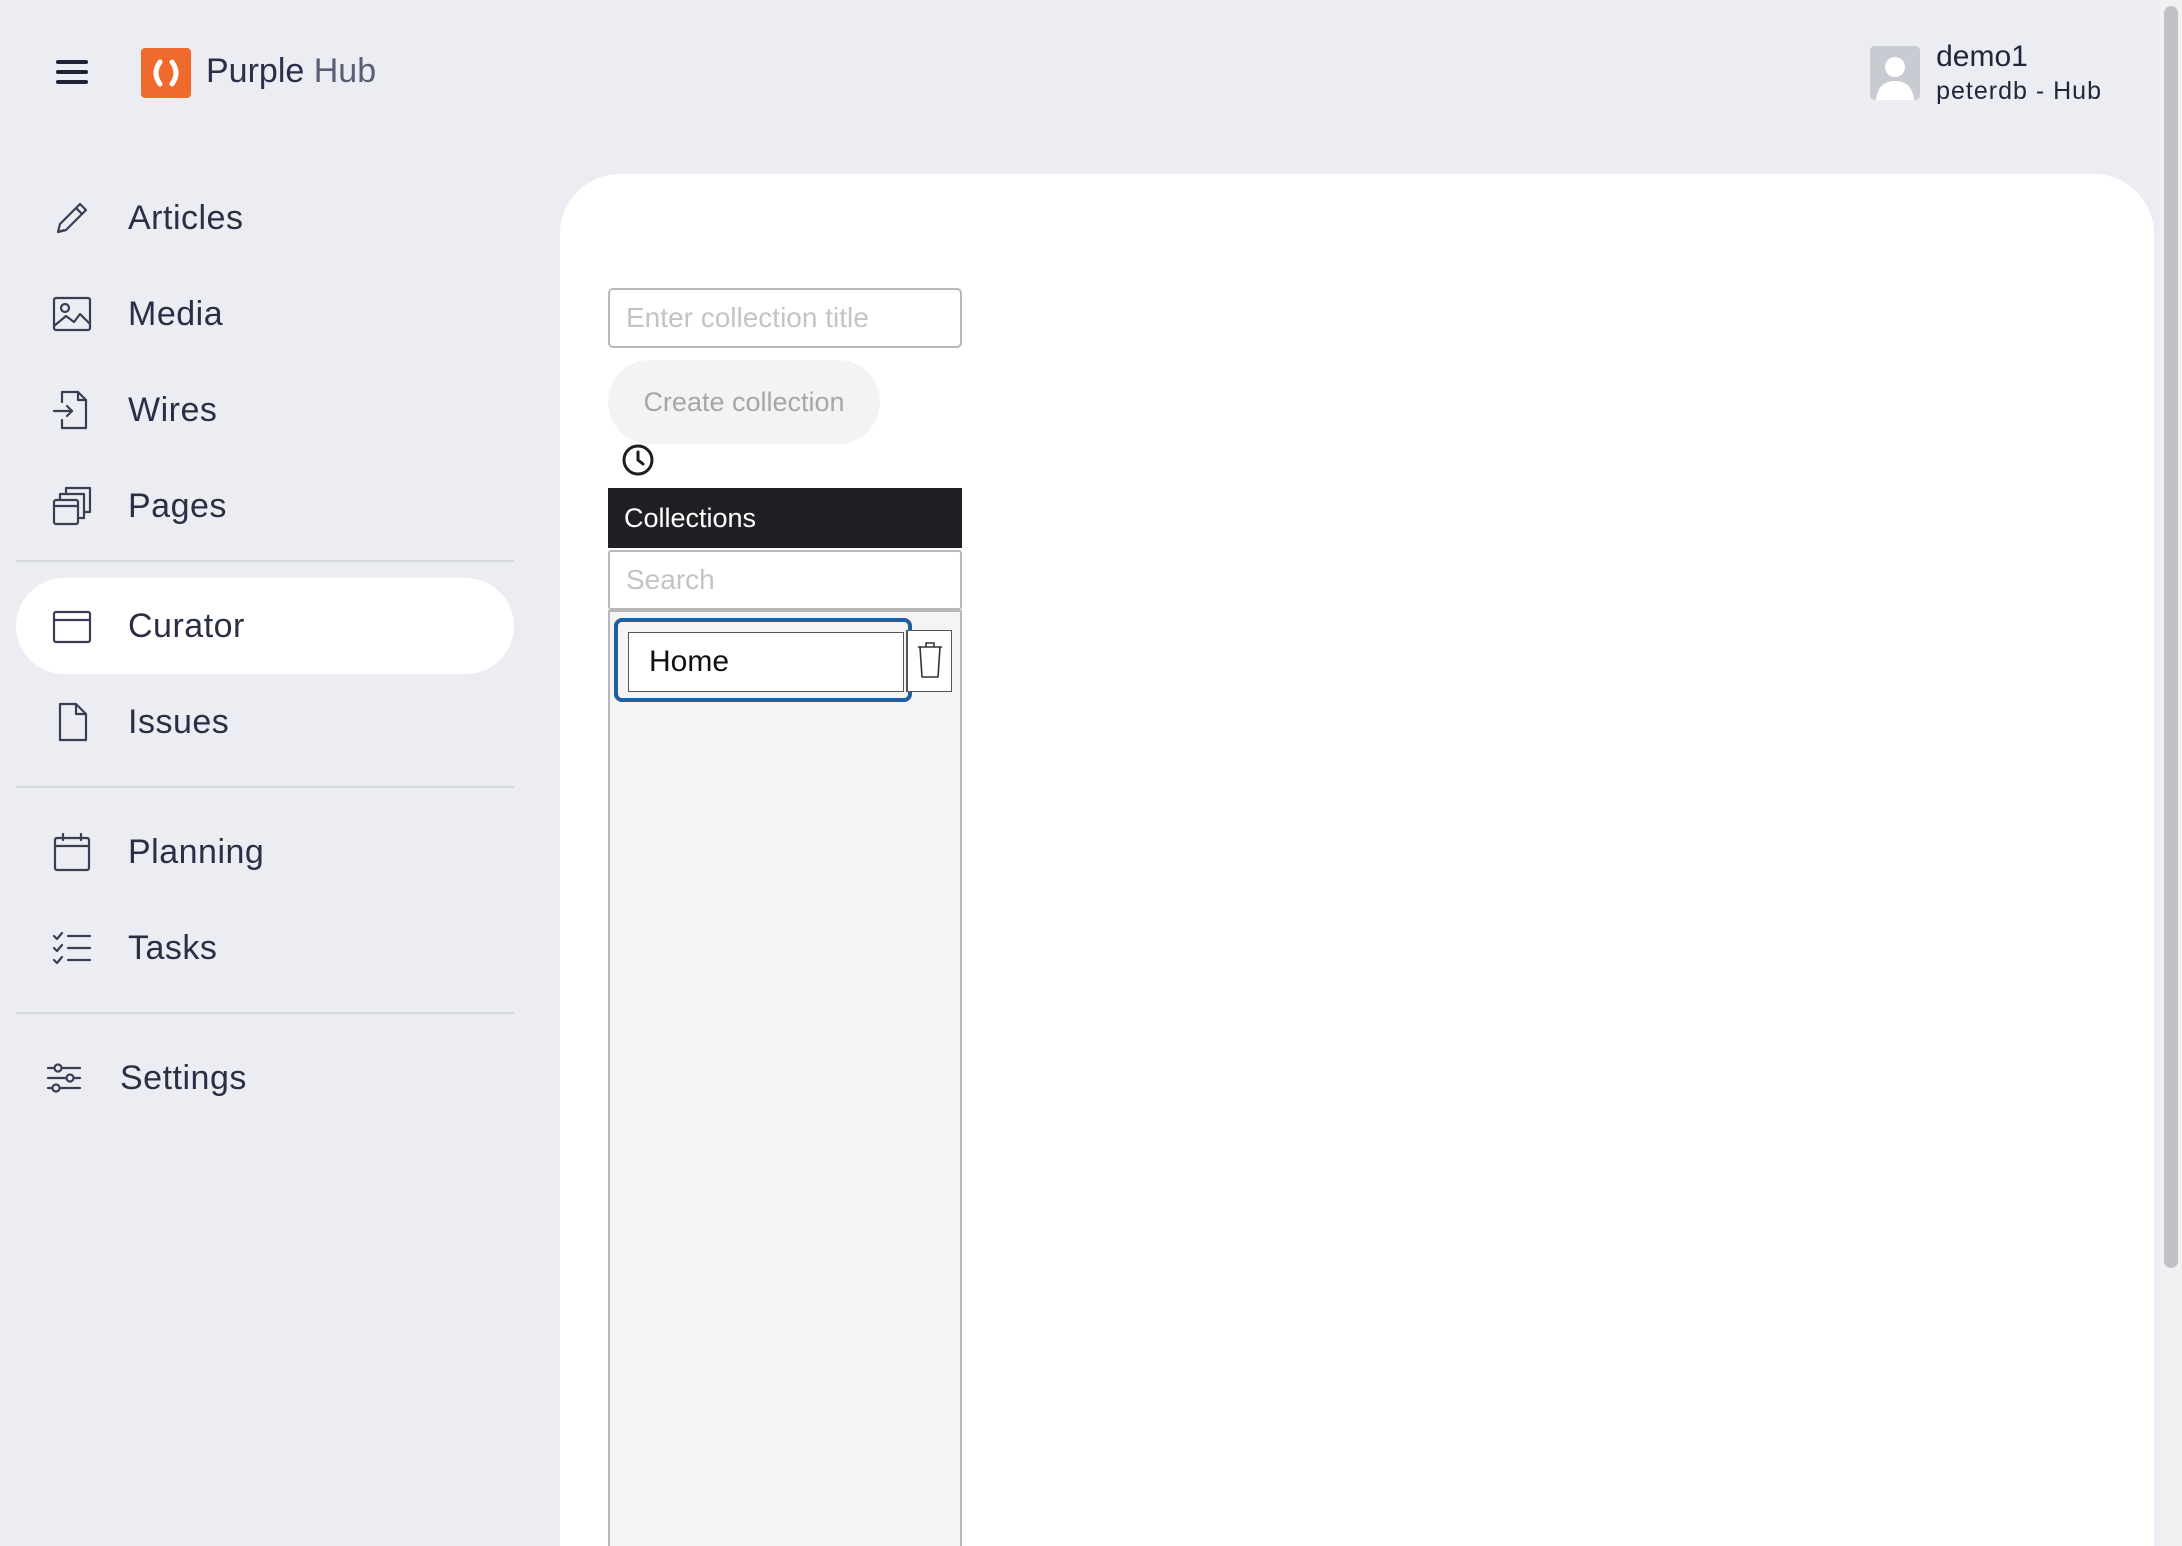 Image resolution: width=2182 pixels, height=1546 pixels. Describe the element at coordinates (72, 218) in the screenshot. I see `pencil-icon` at that location.